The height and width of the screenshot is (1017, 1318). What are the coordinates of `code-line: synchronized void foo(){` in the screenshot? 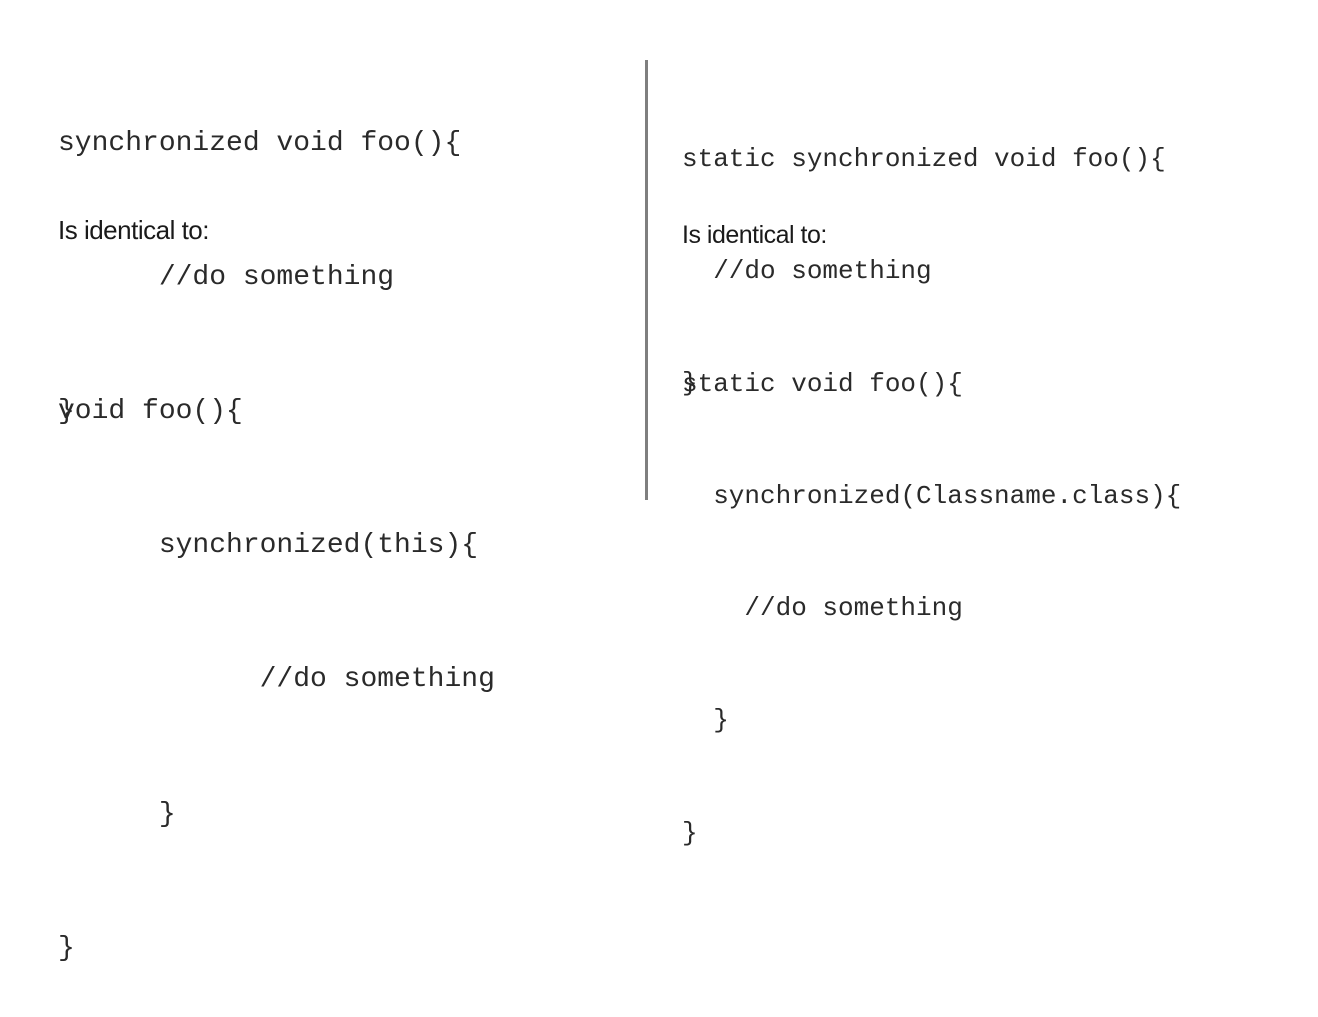 It's located at (260, 143).